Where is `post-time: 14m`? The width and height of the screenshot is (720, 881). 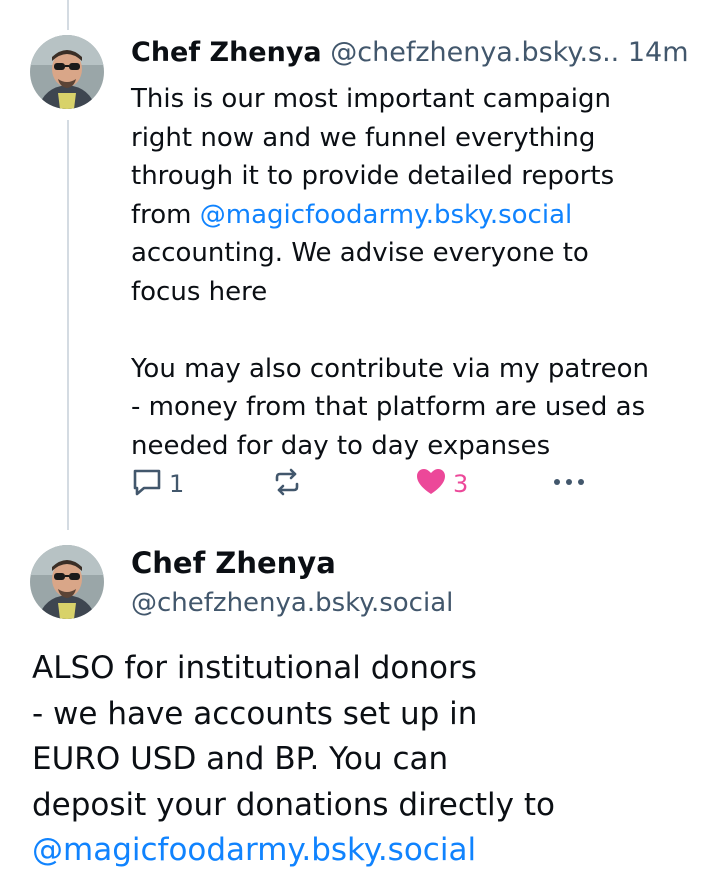 post-time: 14m is located at coordinates (658, 52).